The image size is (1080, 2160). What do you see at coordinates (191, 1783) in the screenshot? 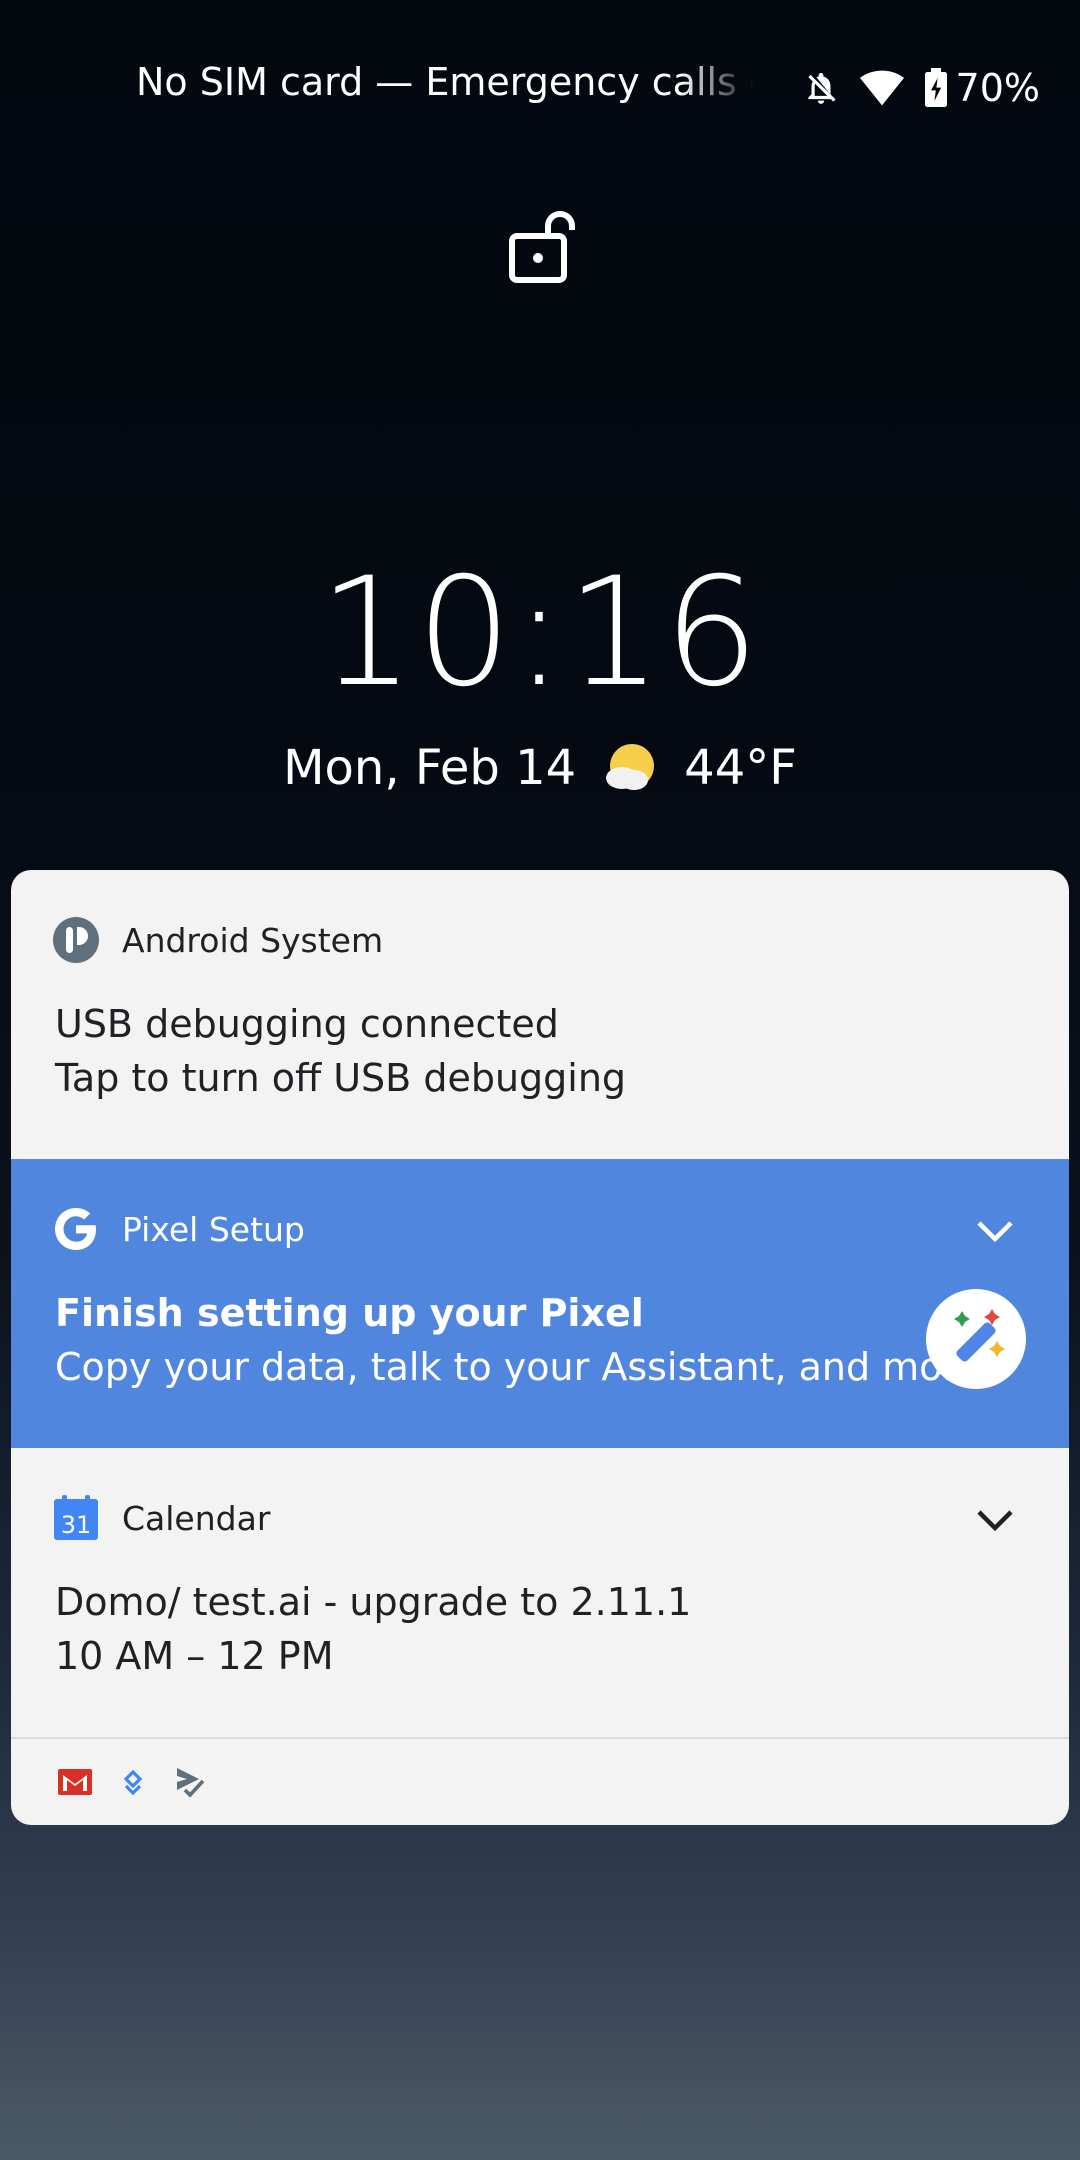
I see `tasks-icon` at bounding box center [191, 1783].